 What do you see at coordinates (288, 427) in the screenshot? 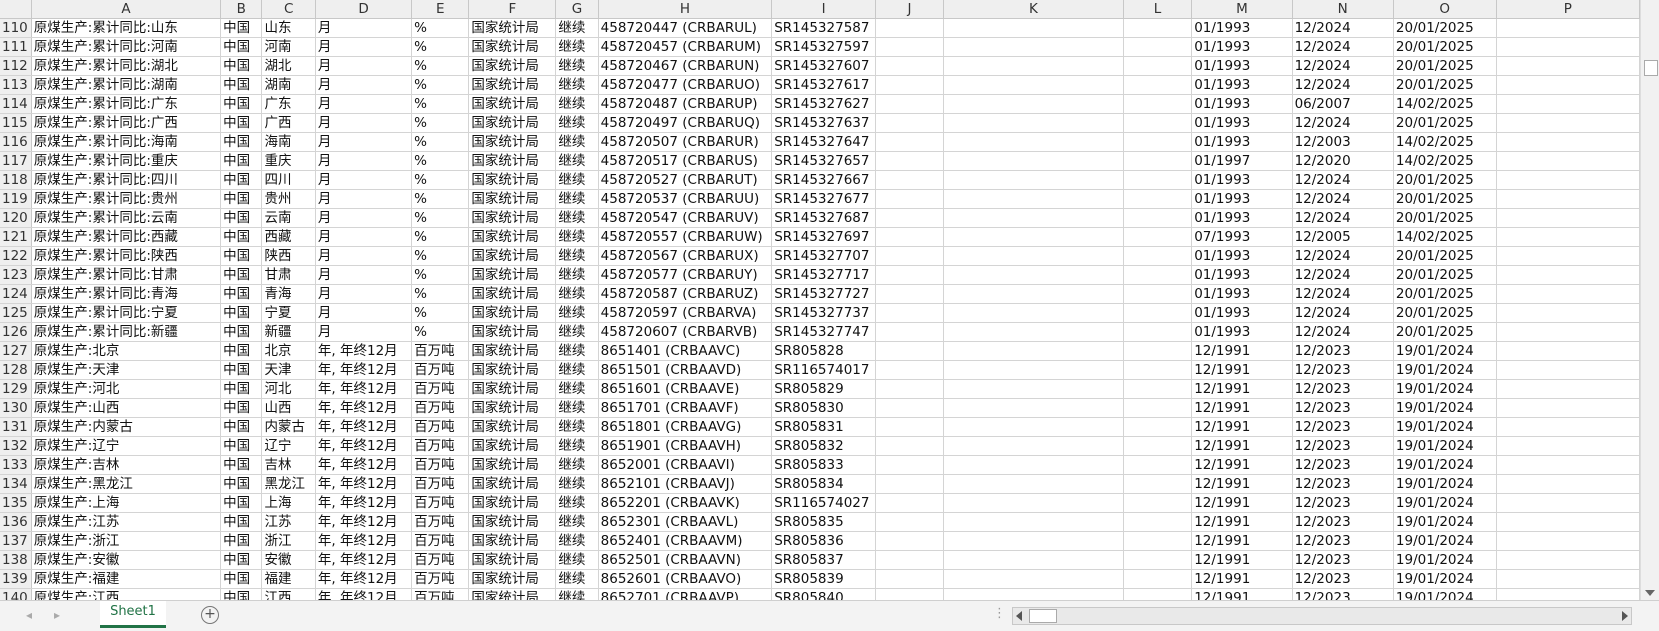
I see `cell-c: 内蒙古` at bounding box center [288, 427].